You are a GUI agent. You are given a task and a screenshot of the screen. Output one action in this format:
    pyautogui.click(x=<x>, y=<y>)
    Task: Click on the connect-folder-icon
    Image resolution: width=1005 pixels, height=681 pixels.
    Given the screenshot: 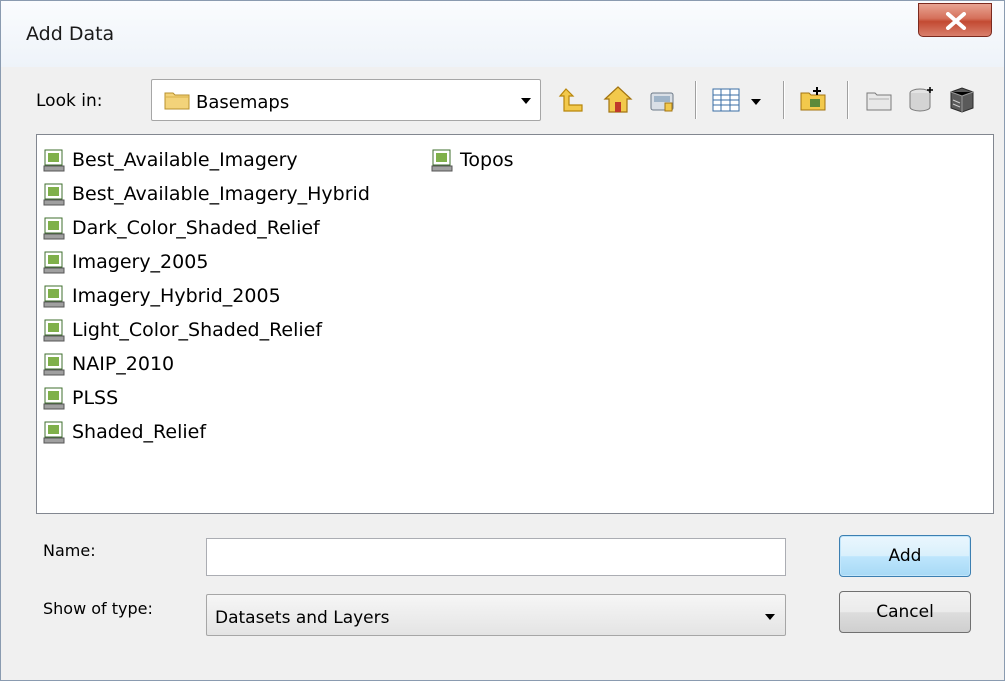 What is the action you would take?
    pyautogui.click(x=662, y=102)
    